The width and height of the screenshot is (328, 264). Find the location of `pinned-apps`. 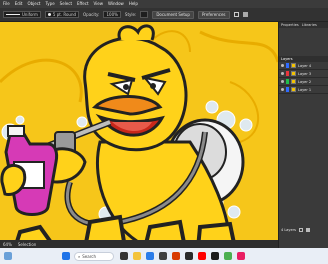

pinned-apps is located at coordinates (182, 256).